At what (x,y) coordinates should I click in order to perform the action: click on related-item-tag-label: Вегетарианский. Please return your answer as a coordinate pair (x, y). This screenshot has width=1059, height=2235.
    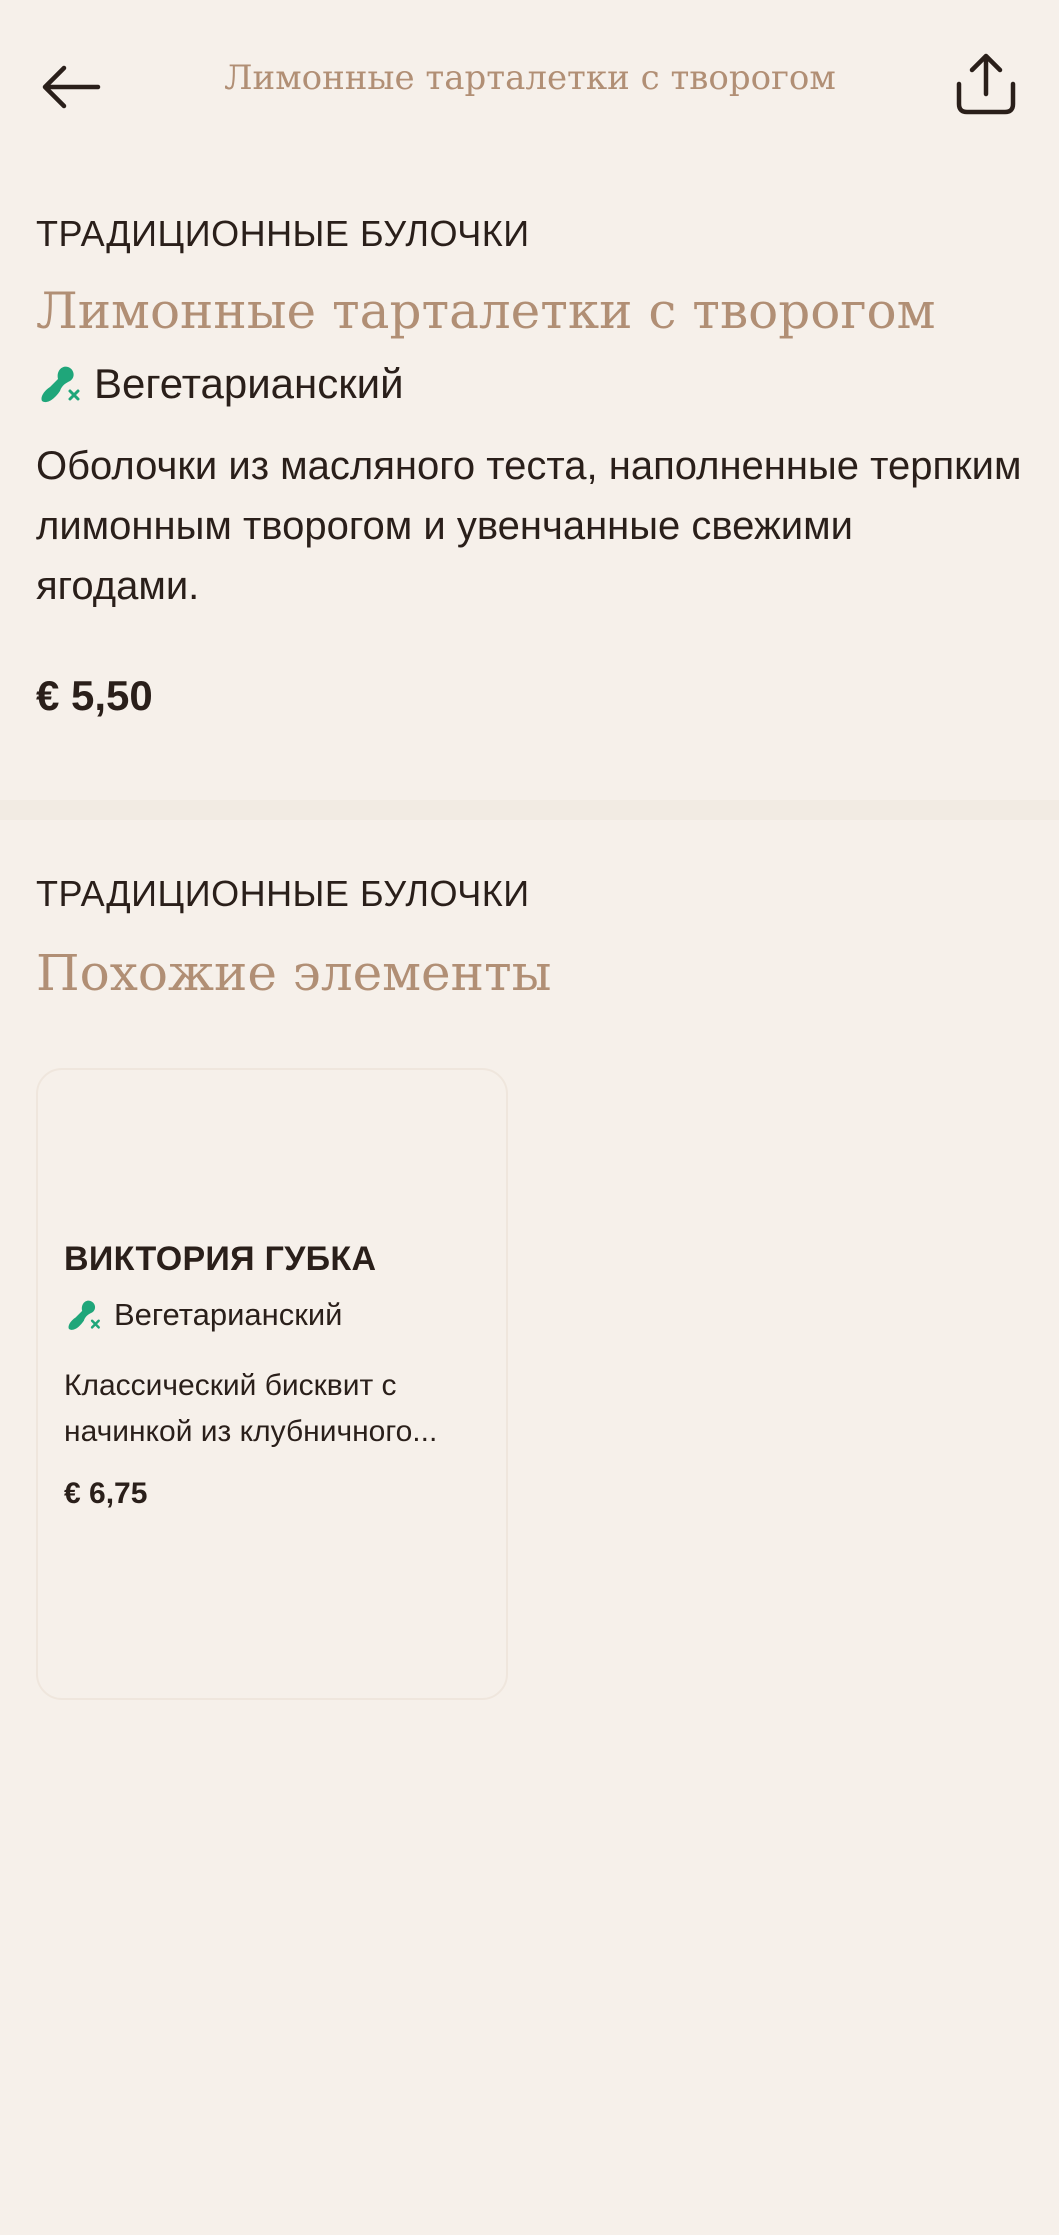
    Looking at the image, I should click on (228, 1314).